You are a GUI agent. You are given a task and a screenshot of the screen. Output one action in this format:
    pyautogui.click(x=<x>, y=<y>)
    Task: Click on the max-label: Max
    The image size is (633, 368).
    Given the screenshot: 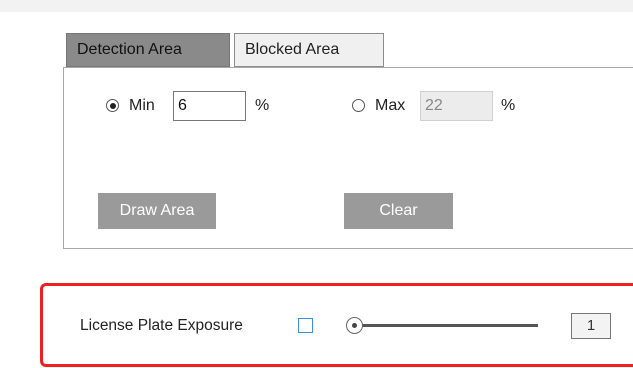 What is the action you would take?
    pyautogui.click(x=390, y=105)
    